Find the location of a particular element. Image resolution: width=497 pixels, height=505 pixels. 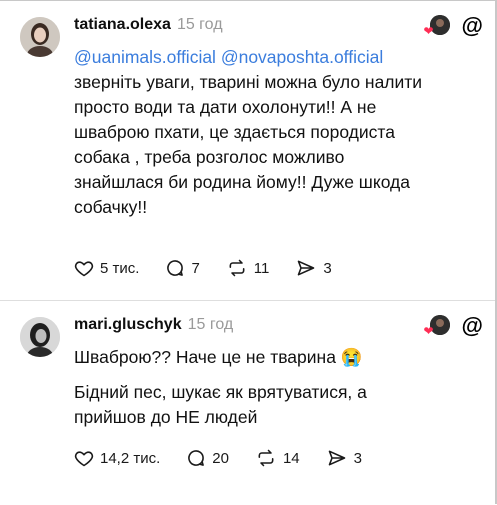

post-header: tatiana.olexa 15 год is located at coordinates (148, 25).